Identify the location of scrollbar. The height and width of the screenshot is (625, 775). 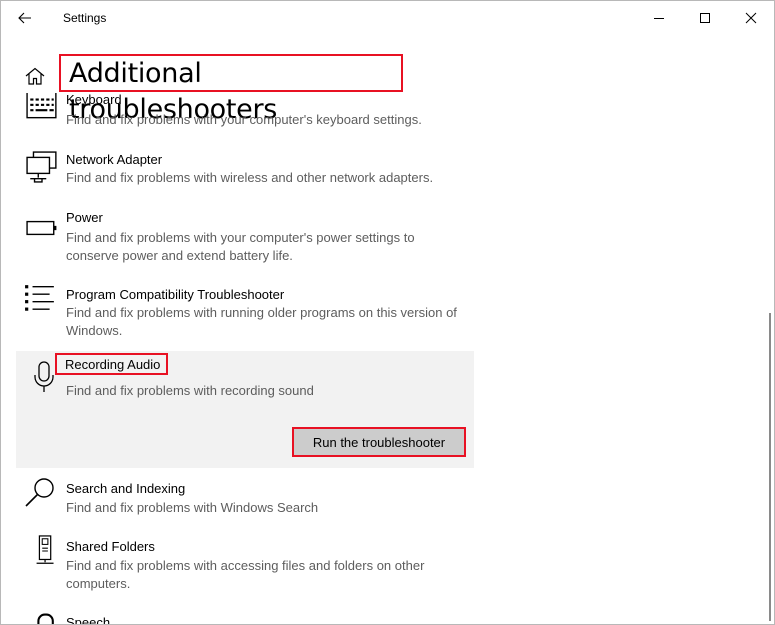
(770, 467).